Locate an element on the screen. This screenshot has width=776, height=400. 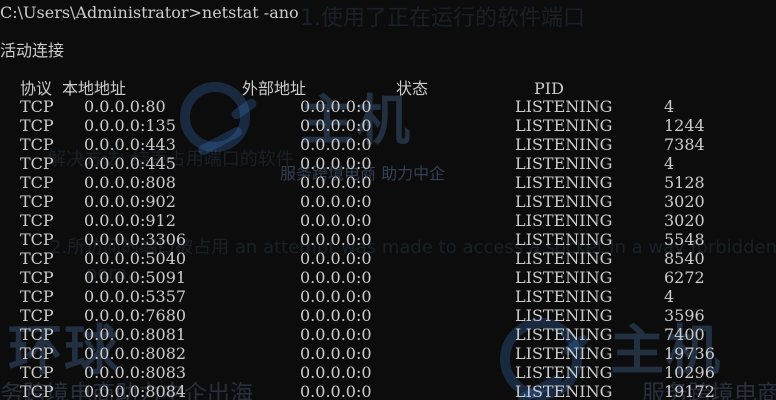
cell-pid: 19736 is located at coordinates (689, 353).